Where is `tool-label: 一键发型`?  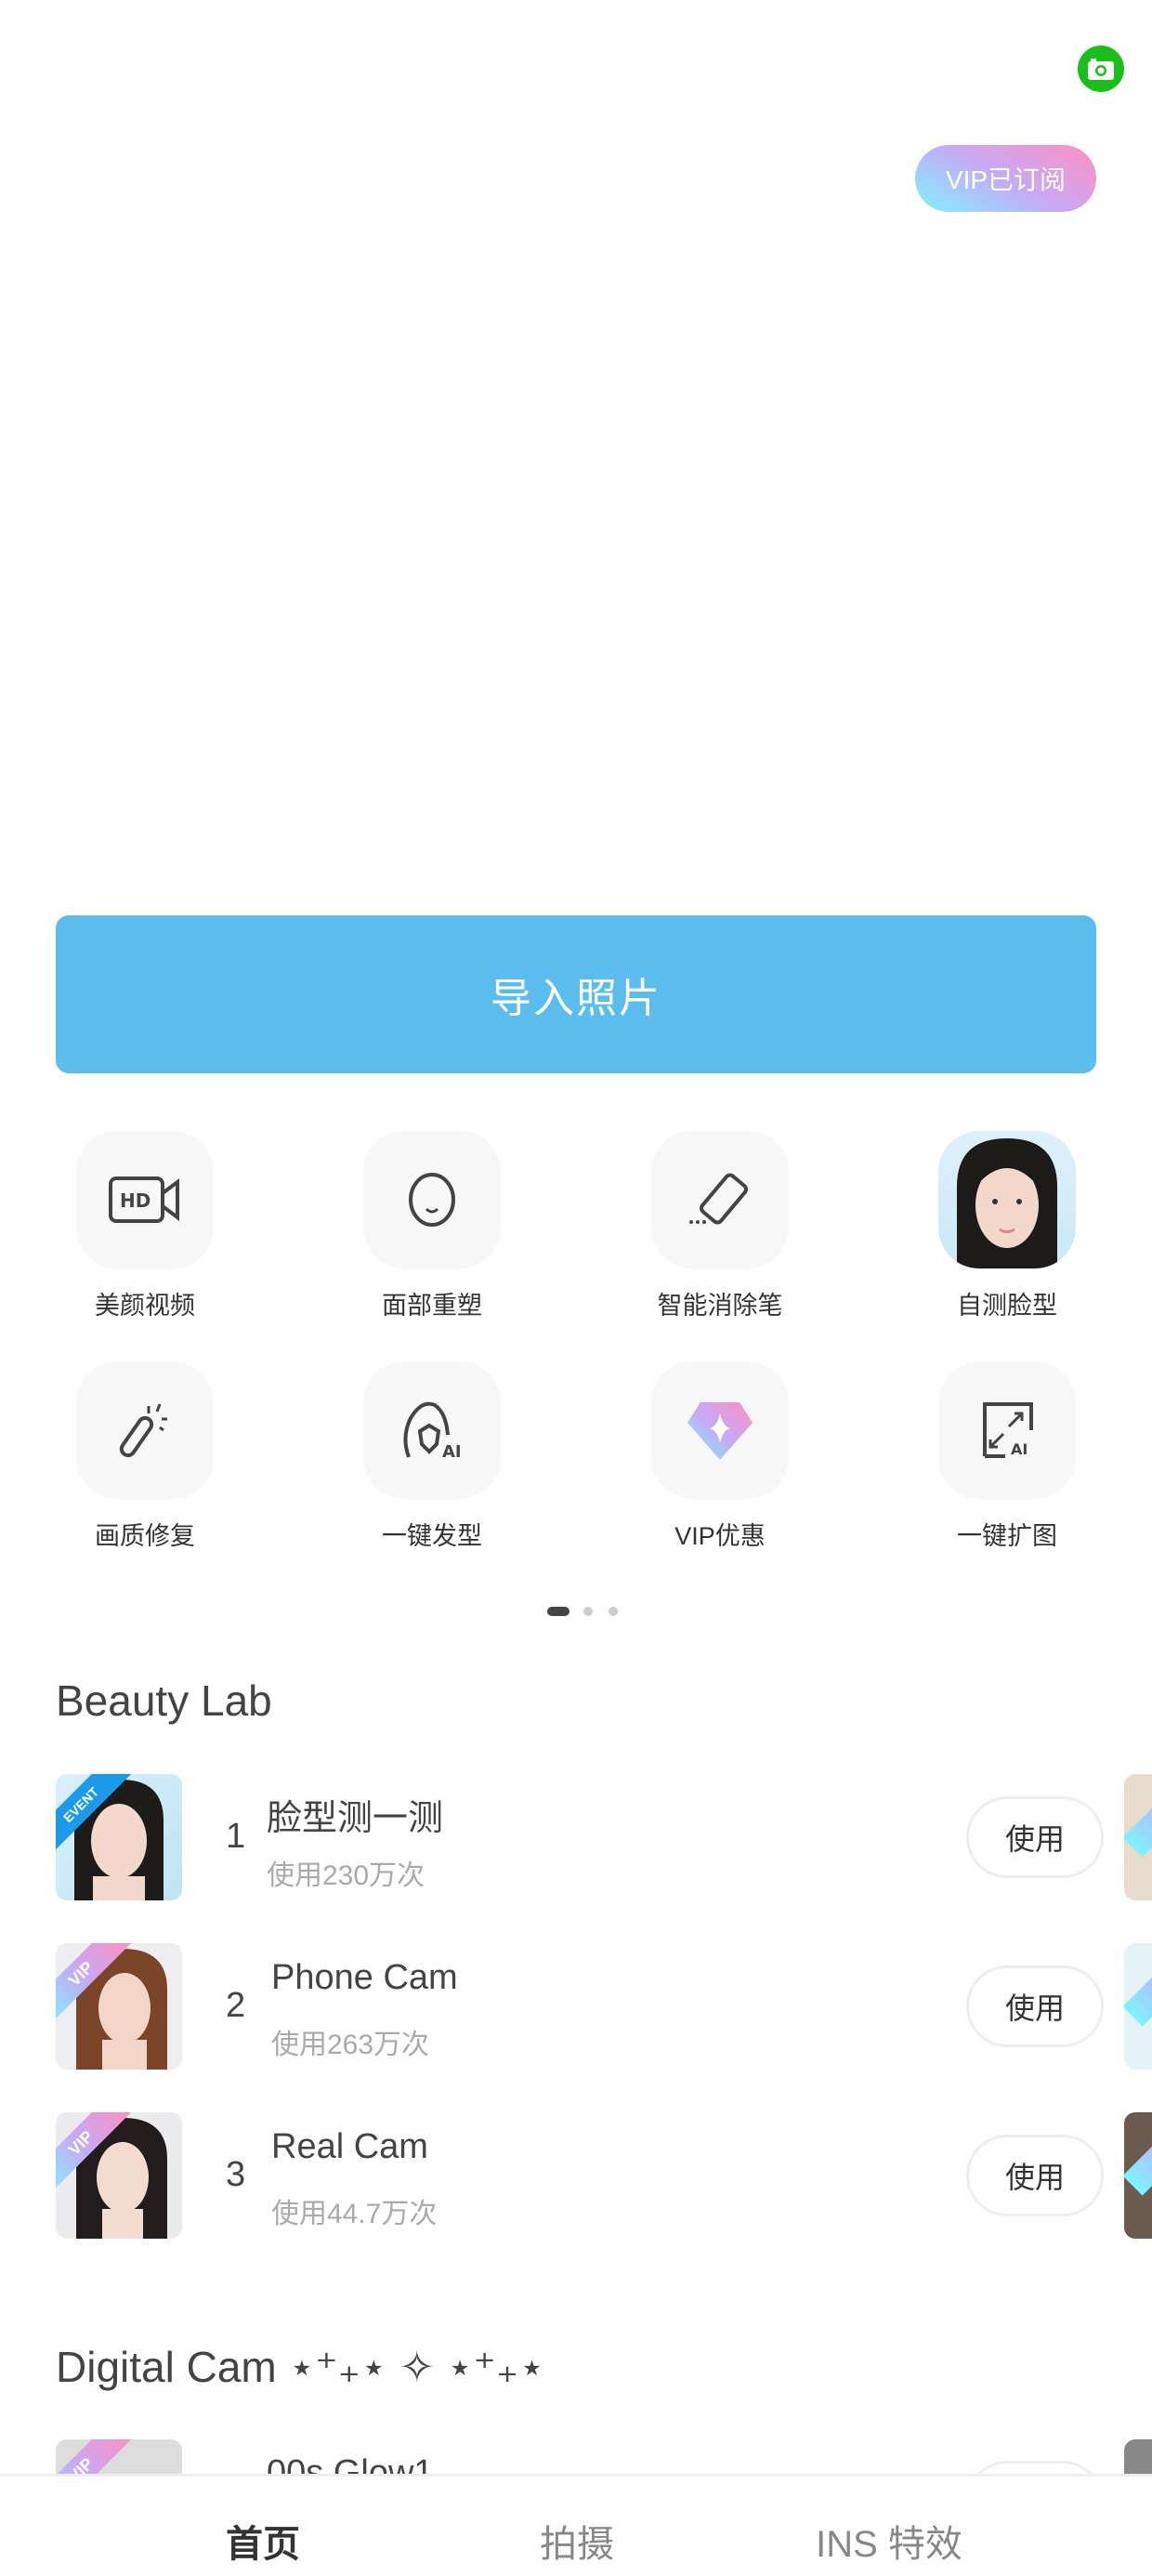 tool-label: 一键发型 is located at coordinates (432, 1536).